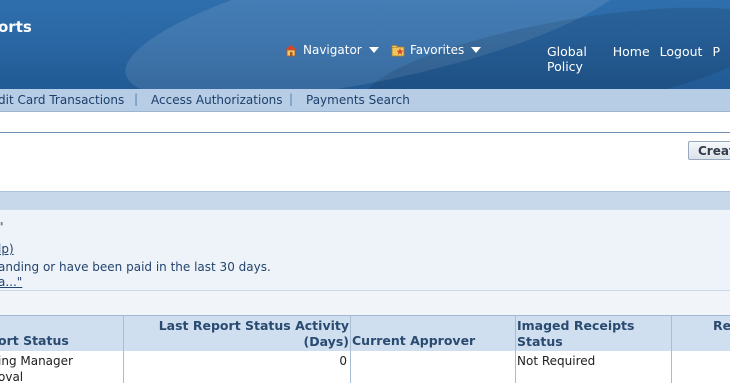 The image size is (730, 385). I want to click on navigator-menu: Navigator, so click(331, 50).